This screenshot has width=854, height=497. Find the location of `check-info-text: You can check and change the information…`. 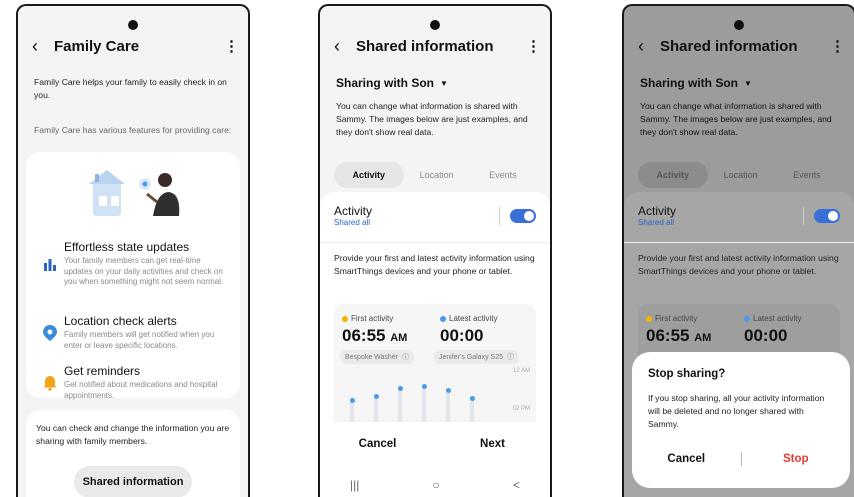

check-info-text: You can check and change the information… is located at coordinates (133, 434).